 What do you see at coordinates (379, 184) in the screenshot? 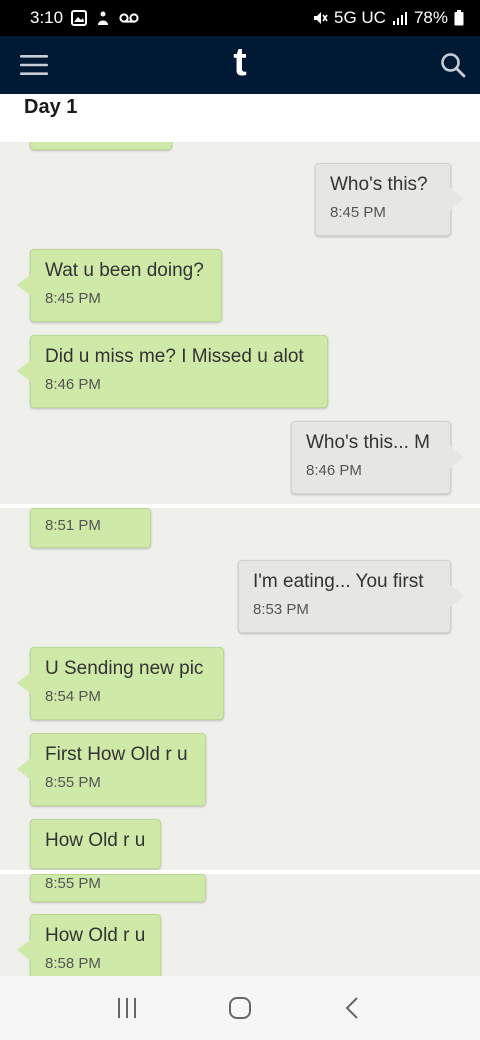
I see `message-text: Who's this?` at bounding box center [379, 184].